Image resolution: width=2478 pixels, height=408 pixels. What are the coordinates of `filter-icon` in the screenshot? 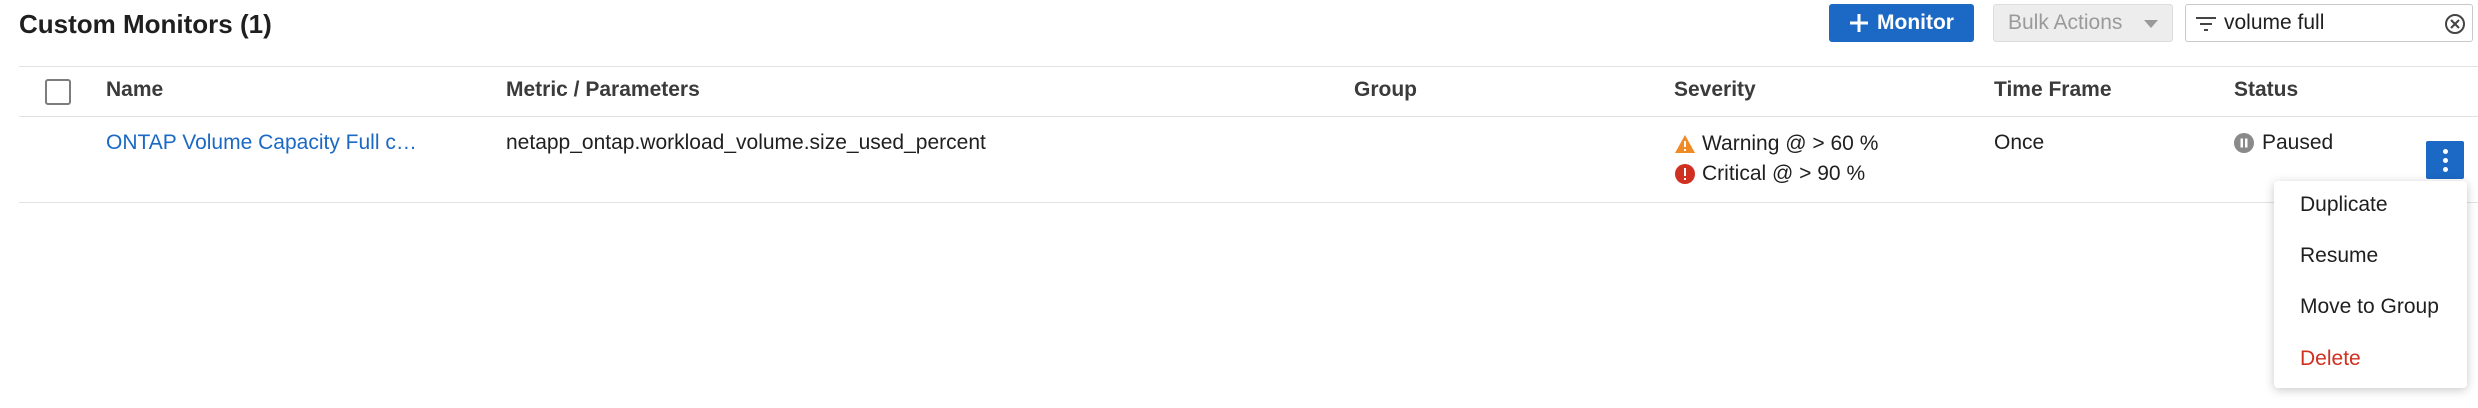 It's located at (2206, 24).